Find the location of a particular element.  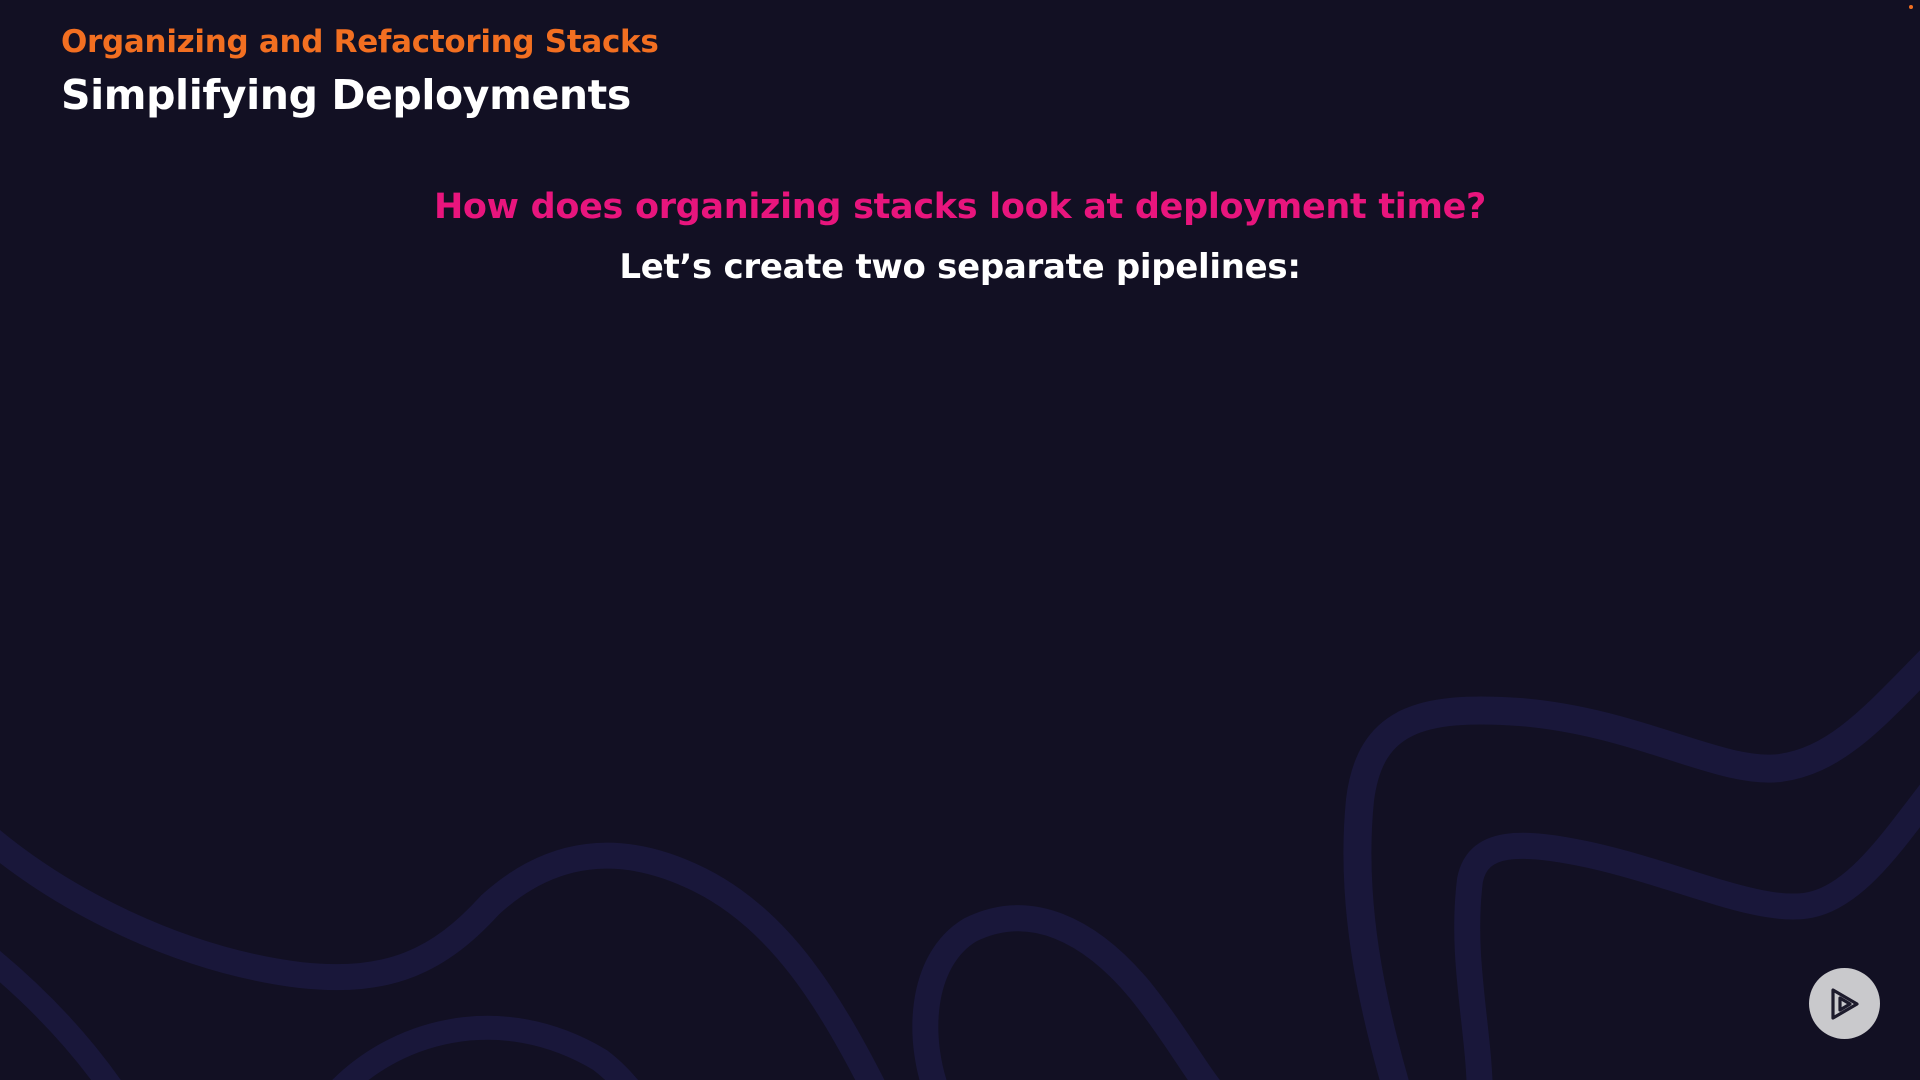

slide-title: Simplifying Deployments is located at coordinates (346, 95).